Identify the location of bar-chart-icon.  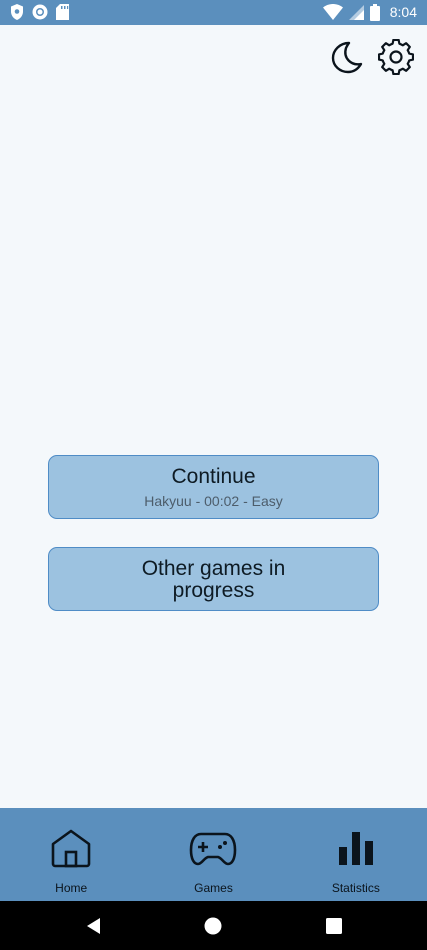
(356, 850).